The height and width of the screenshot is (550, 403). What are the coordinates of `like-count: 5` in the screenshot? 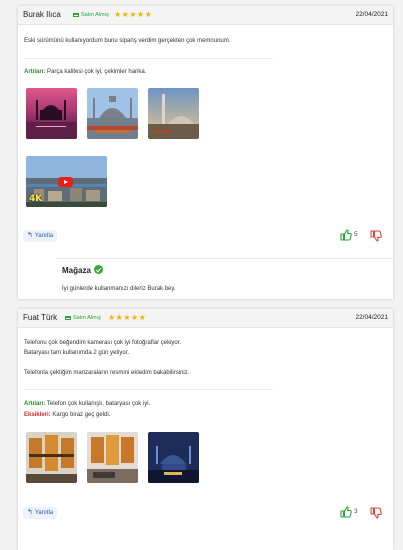 It's located at (356, 234).